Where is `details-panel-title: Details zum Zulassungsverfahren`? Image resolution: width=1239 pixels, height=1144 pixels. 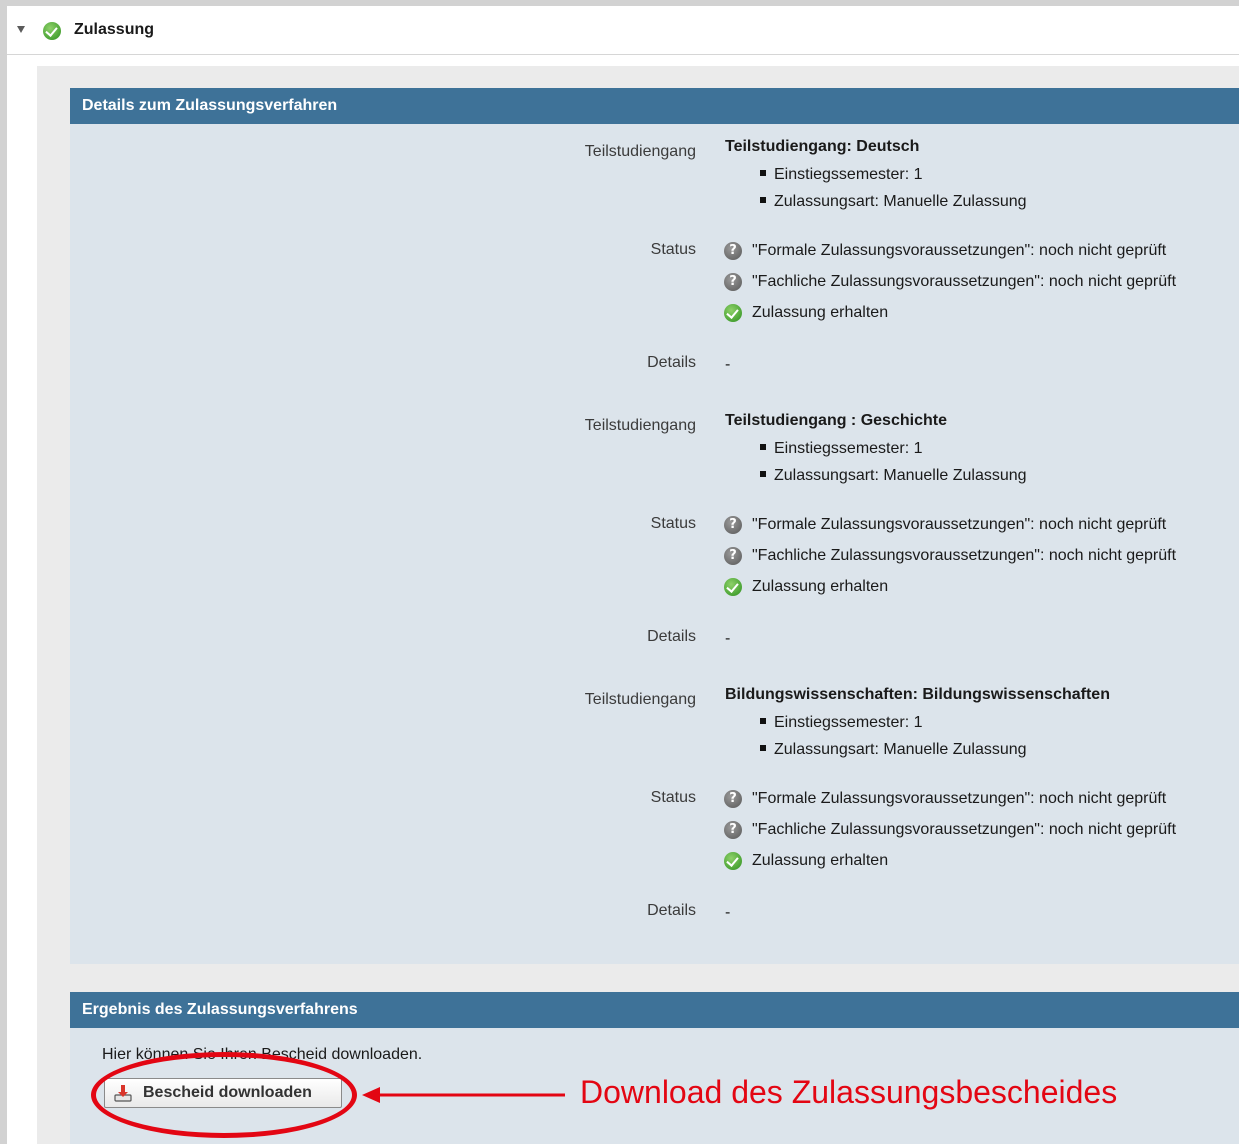 details-panel-title: Details zum Zulassungsverfahren is located at coordinates (210, 105).